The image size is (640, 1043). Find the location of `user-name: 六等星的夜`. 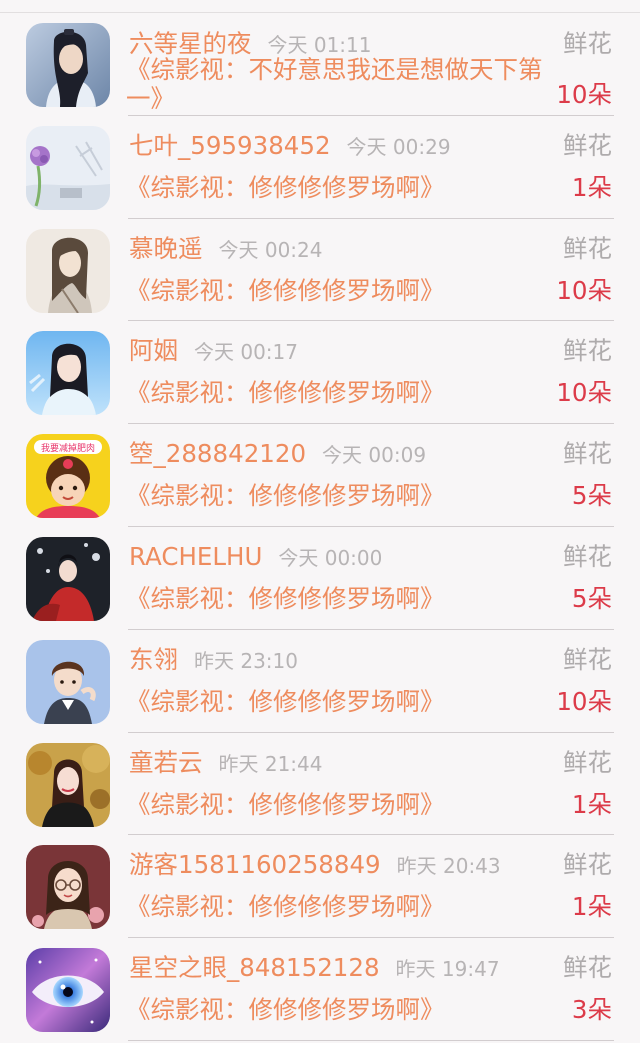

user-name: 六等星的夜 is located at coordinates (190, 43).